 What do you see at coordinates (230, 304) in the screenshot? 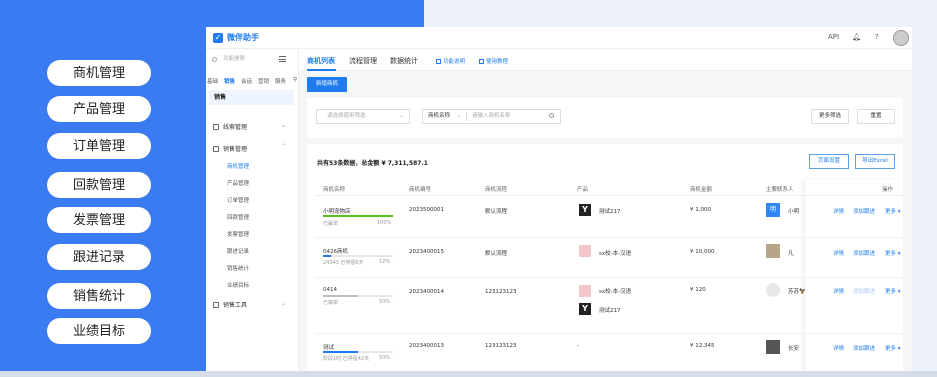
I see `sidebar-group-tools: 销售工具` at bounding box center [230, 304].